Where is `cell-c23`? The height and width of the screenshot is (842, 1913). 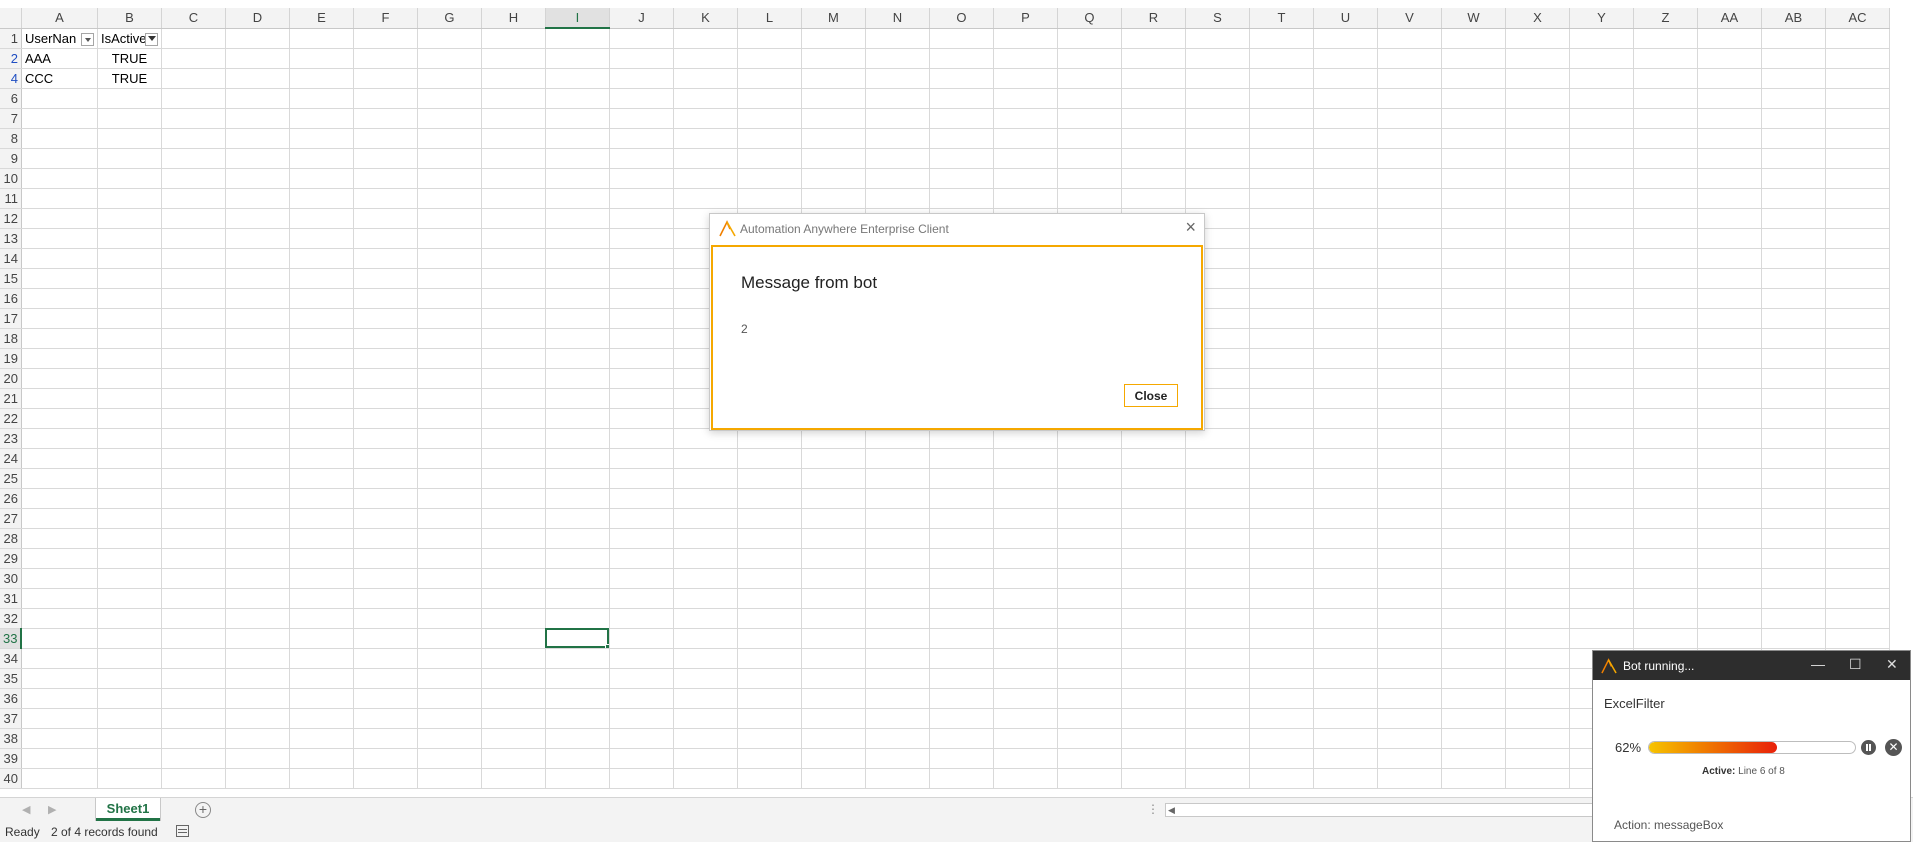 cell-c23 is located at coordinates (193, 438).